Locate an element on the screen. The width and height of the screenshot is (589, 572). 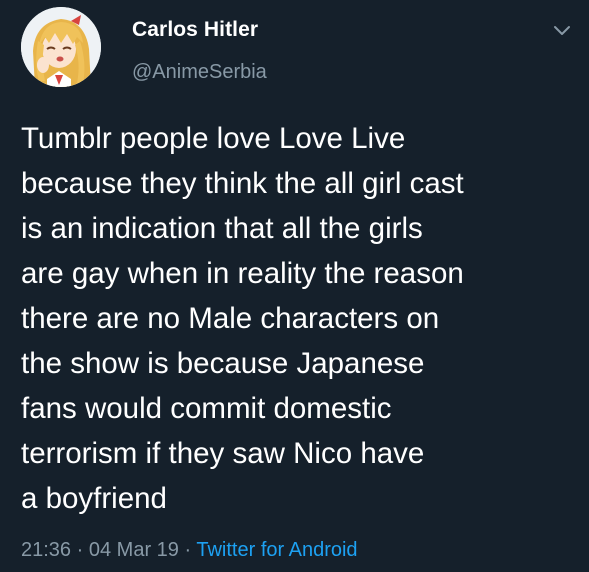
tweet-text-line: because they think the all girl cast is located at coordinates (242, 183).